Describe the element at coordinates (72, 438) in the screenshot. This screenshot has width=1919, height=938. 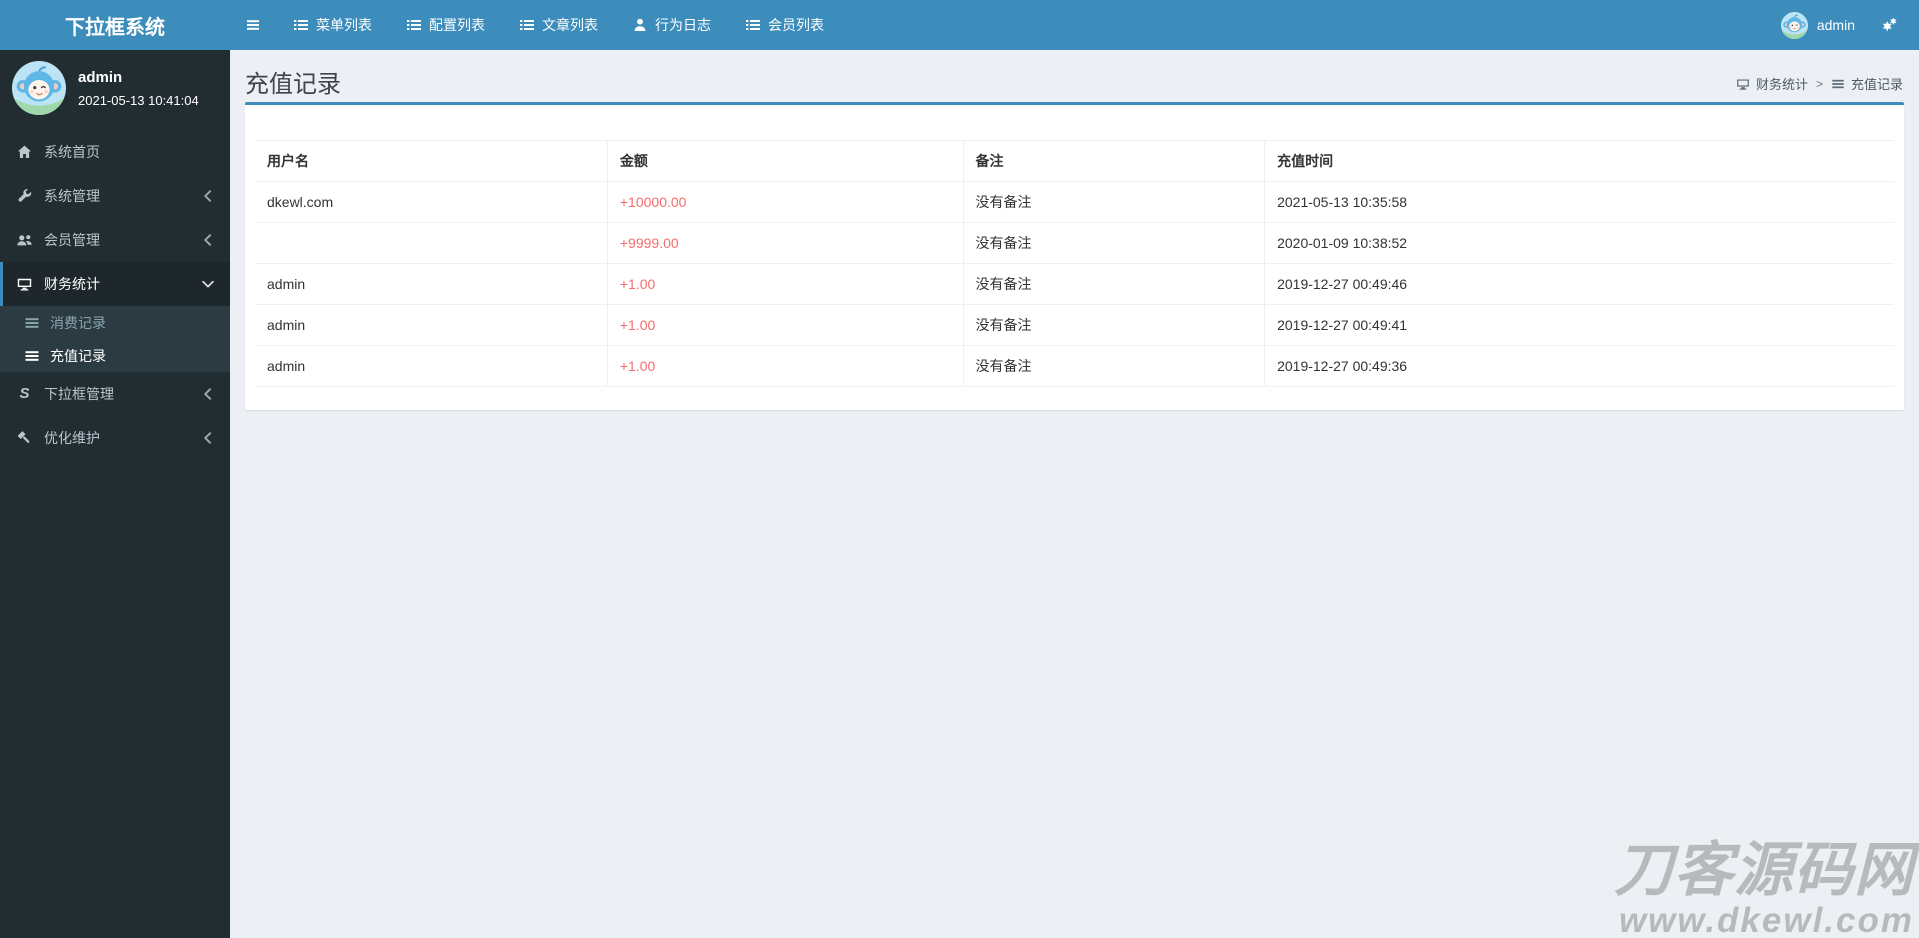
I see `sidebar-item-label: 优化维护` at that location.